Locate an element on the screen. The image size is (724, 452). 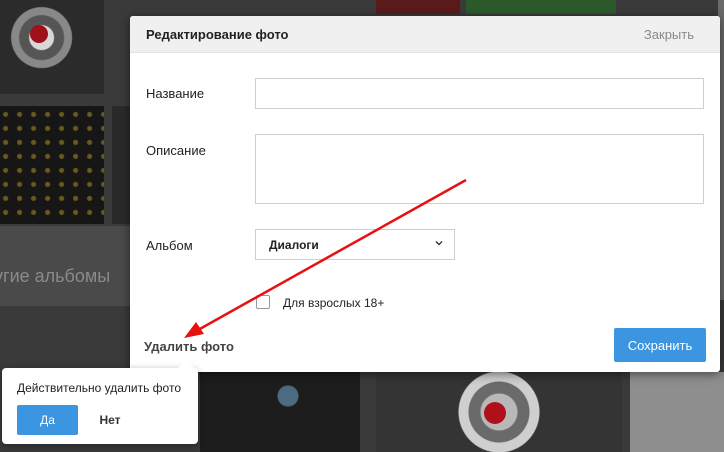
delete-confirm-popover: Действительно удалить фото Да Нет is located at coordinates (100, 402).